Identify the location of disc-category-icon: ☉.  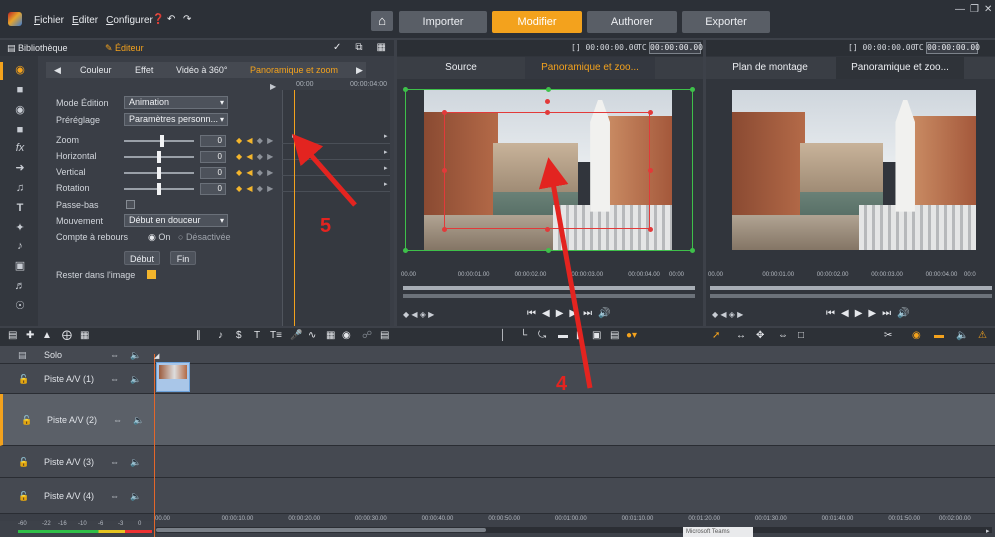
(20, 306).